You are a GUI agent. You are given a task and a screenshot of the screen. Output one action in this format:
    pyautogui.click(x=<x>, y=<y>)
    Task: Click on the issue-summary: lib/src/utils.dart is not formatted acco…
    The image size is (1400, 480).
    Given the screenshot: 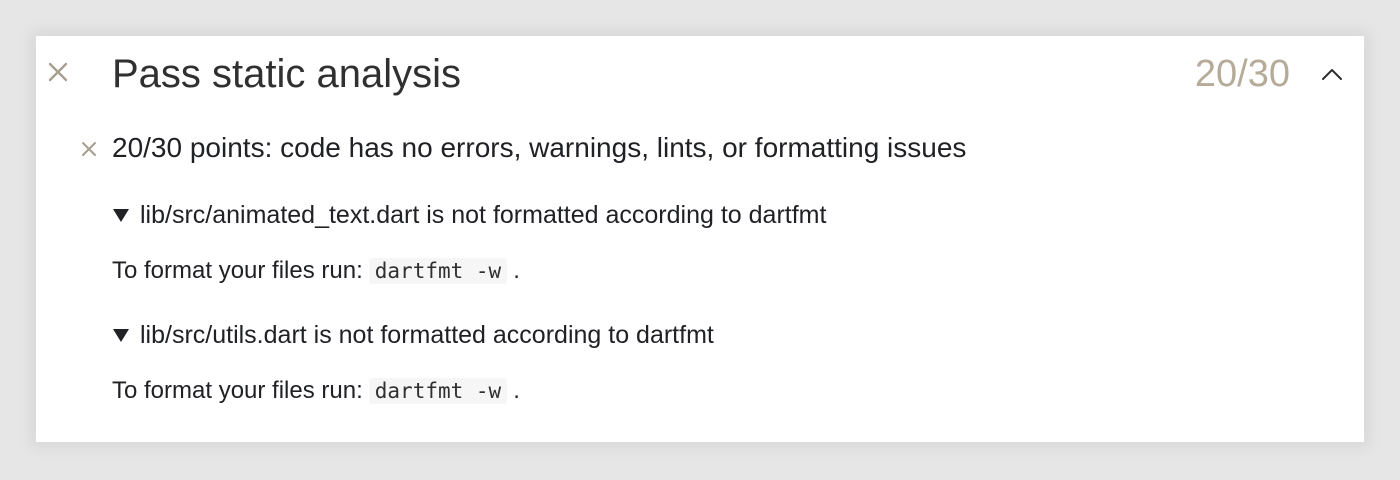 What is the action you would take?
    pyautogui.click(x=413, y=335)
    